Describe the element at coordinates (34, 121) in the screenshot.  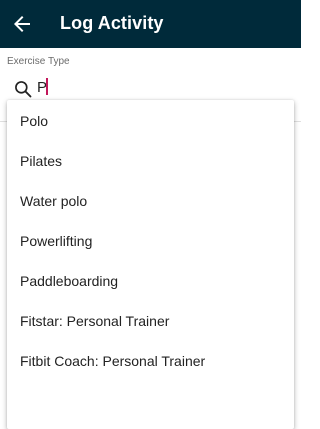
I see `suggestion-label: Polo` at that location.